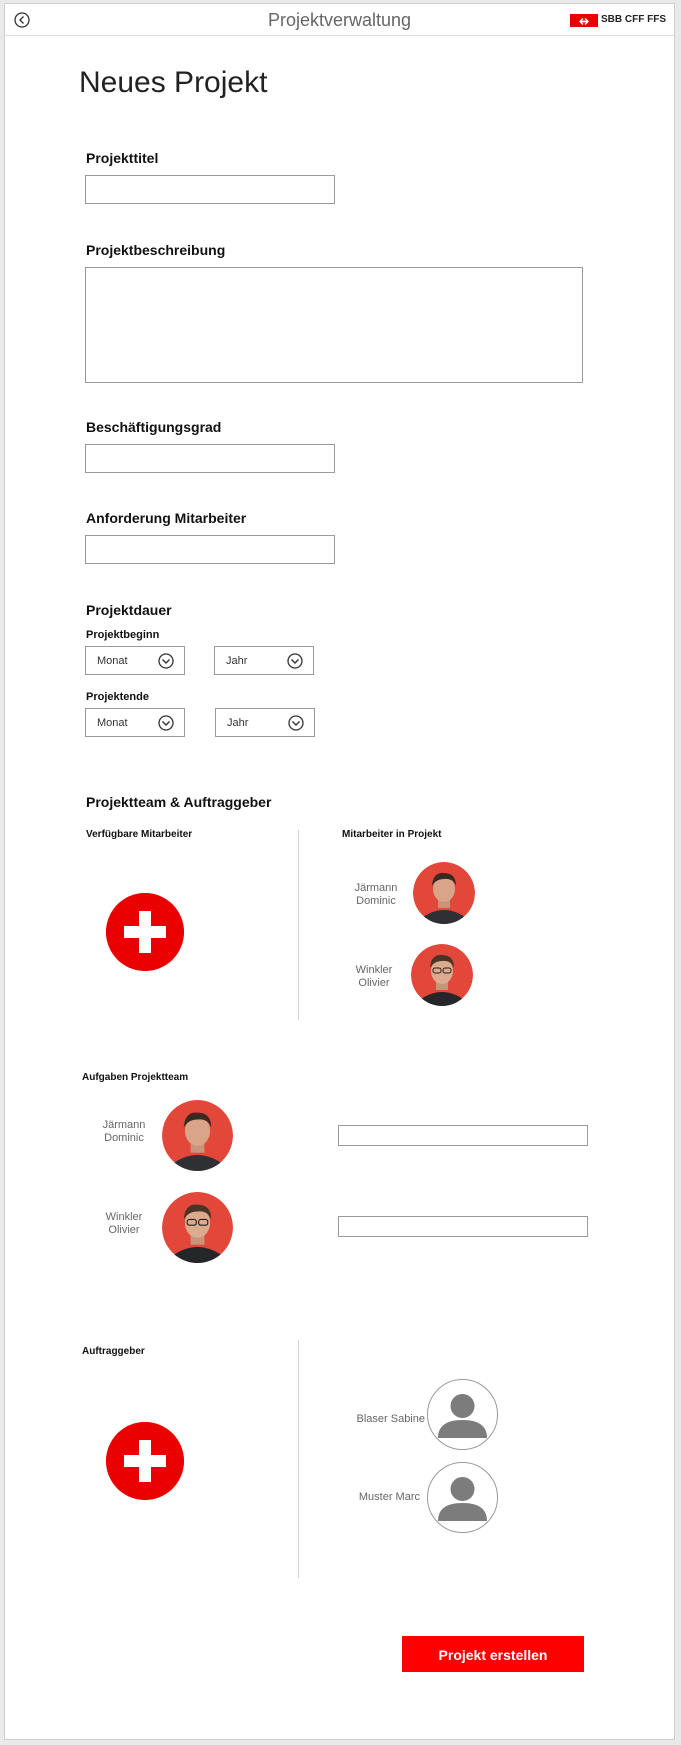 The height and width of the screenshot is (1745, 681). What do you see at coordinates (124, 1125) in the screenshot?
I see `task-member-lastname: Järmann` at bounding box center [124, 1125].